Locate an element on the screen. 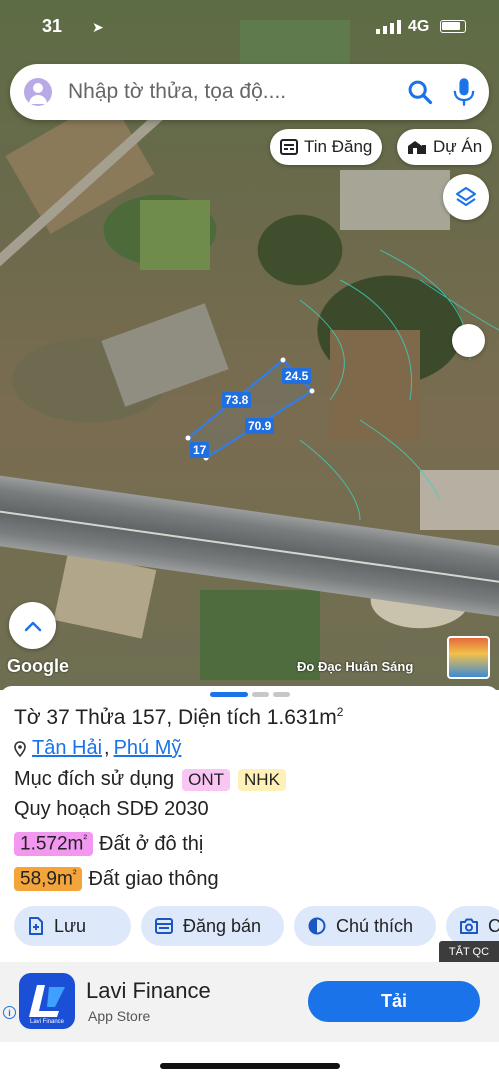 This screenshot has width=499, height=1080. area-label: Đất ở đô thị is located at coordinates (151, 843).